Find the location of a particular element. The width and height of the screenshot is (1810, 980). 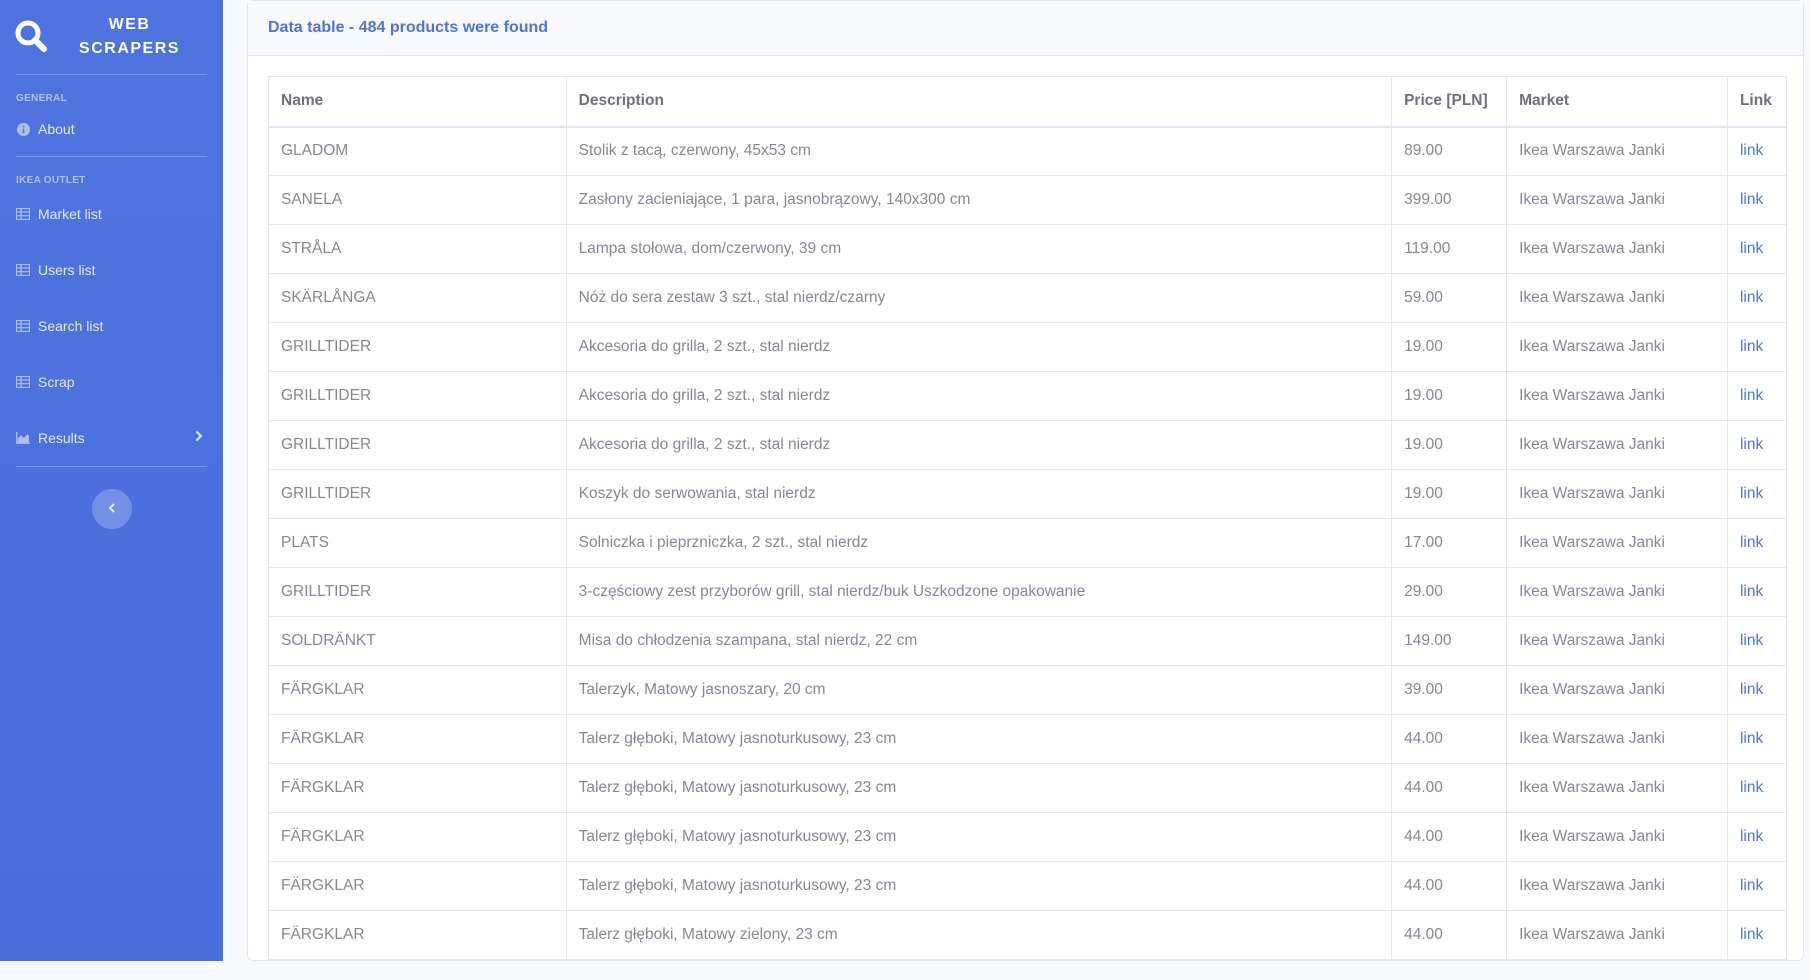

product-description-cell: Talerzyk, Matowy jasnoszary, 20 cm is located at coordinates (979, 690).